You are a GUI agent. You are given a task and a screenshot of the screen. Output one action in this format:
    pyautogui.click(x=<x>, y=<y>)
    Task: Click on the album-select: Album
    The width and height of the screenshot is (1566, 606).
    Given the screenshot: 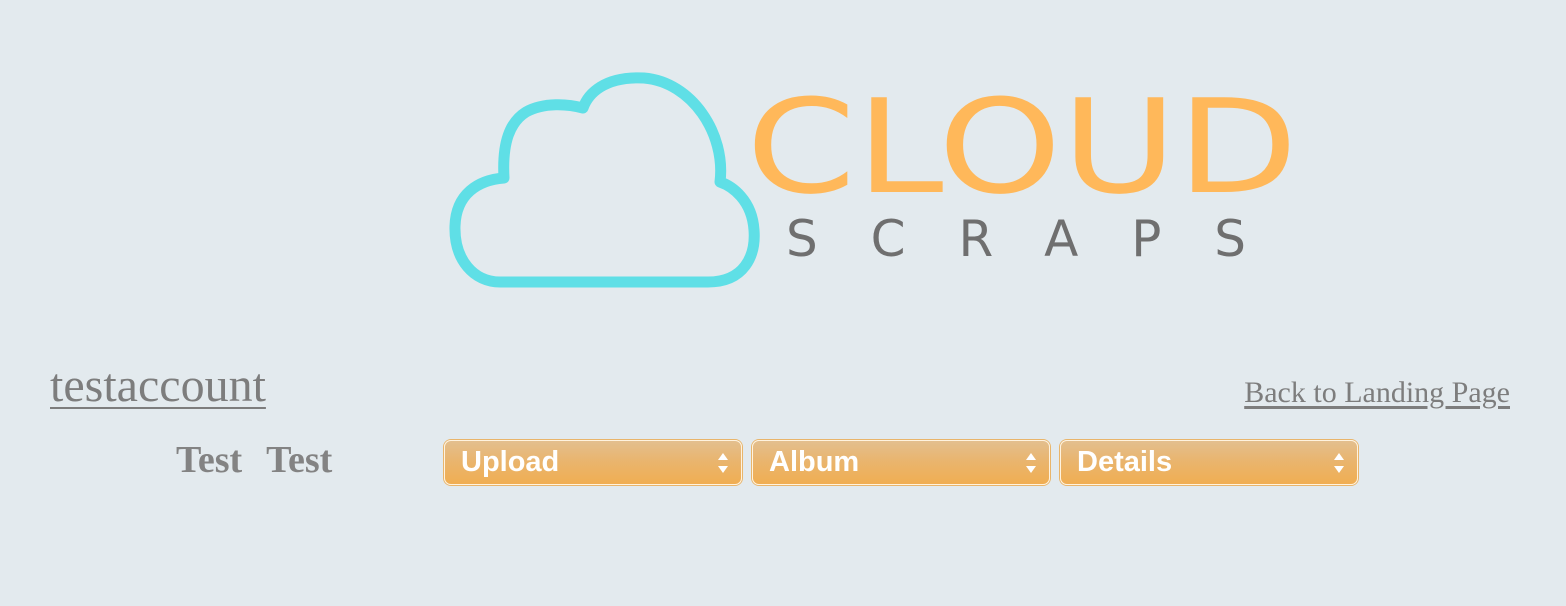 What is the action you would take?
    pyautogui.click(x=901, y=462)
    